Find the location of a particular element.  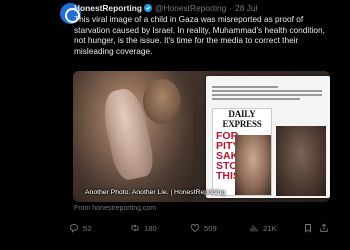

bookmark-icon is located at coordinates (308, 228).